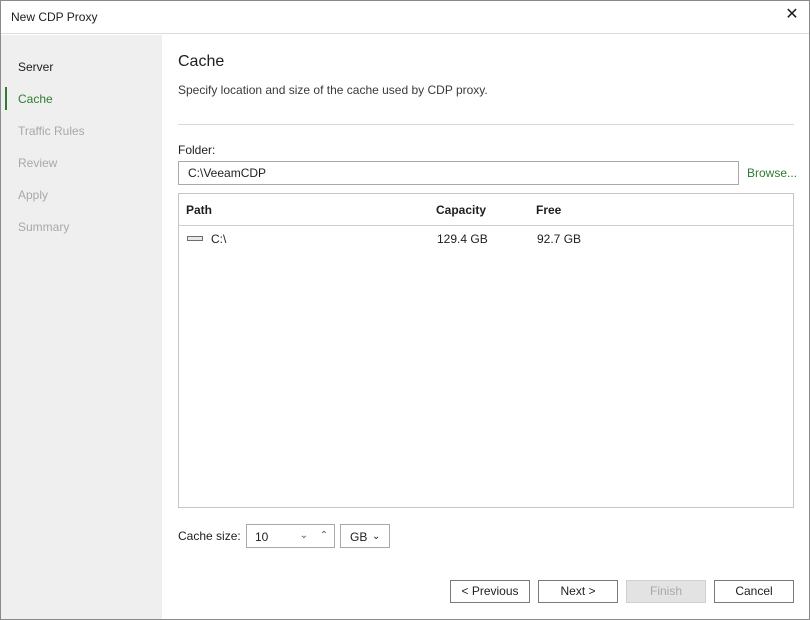 The width and height of the screenshot is (810, 620). What do you see at coordinates (290, 536) in the screenshot?
I see `cache-size-stepper: 10 ⌄ ⌃` at bounding box center [290, 536].